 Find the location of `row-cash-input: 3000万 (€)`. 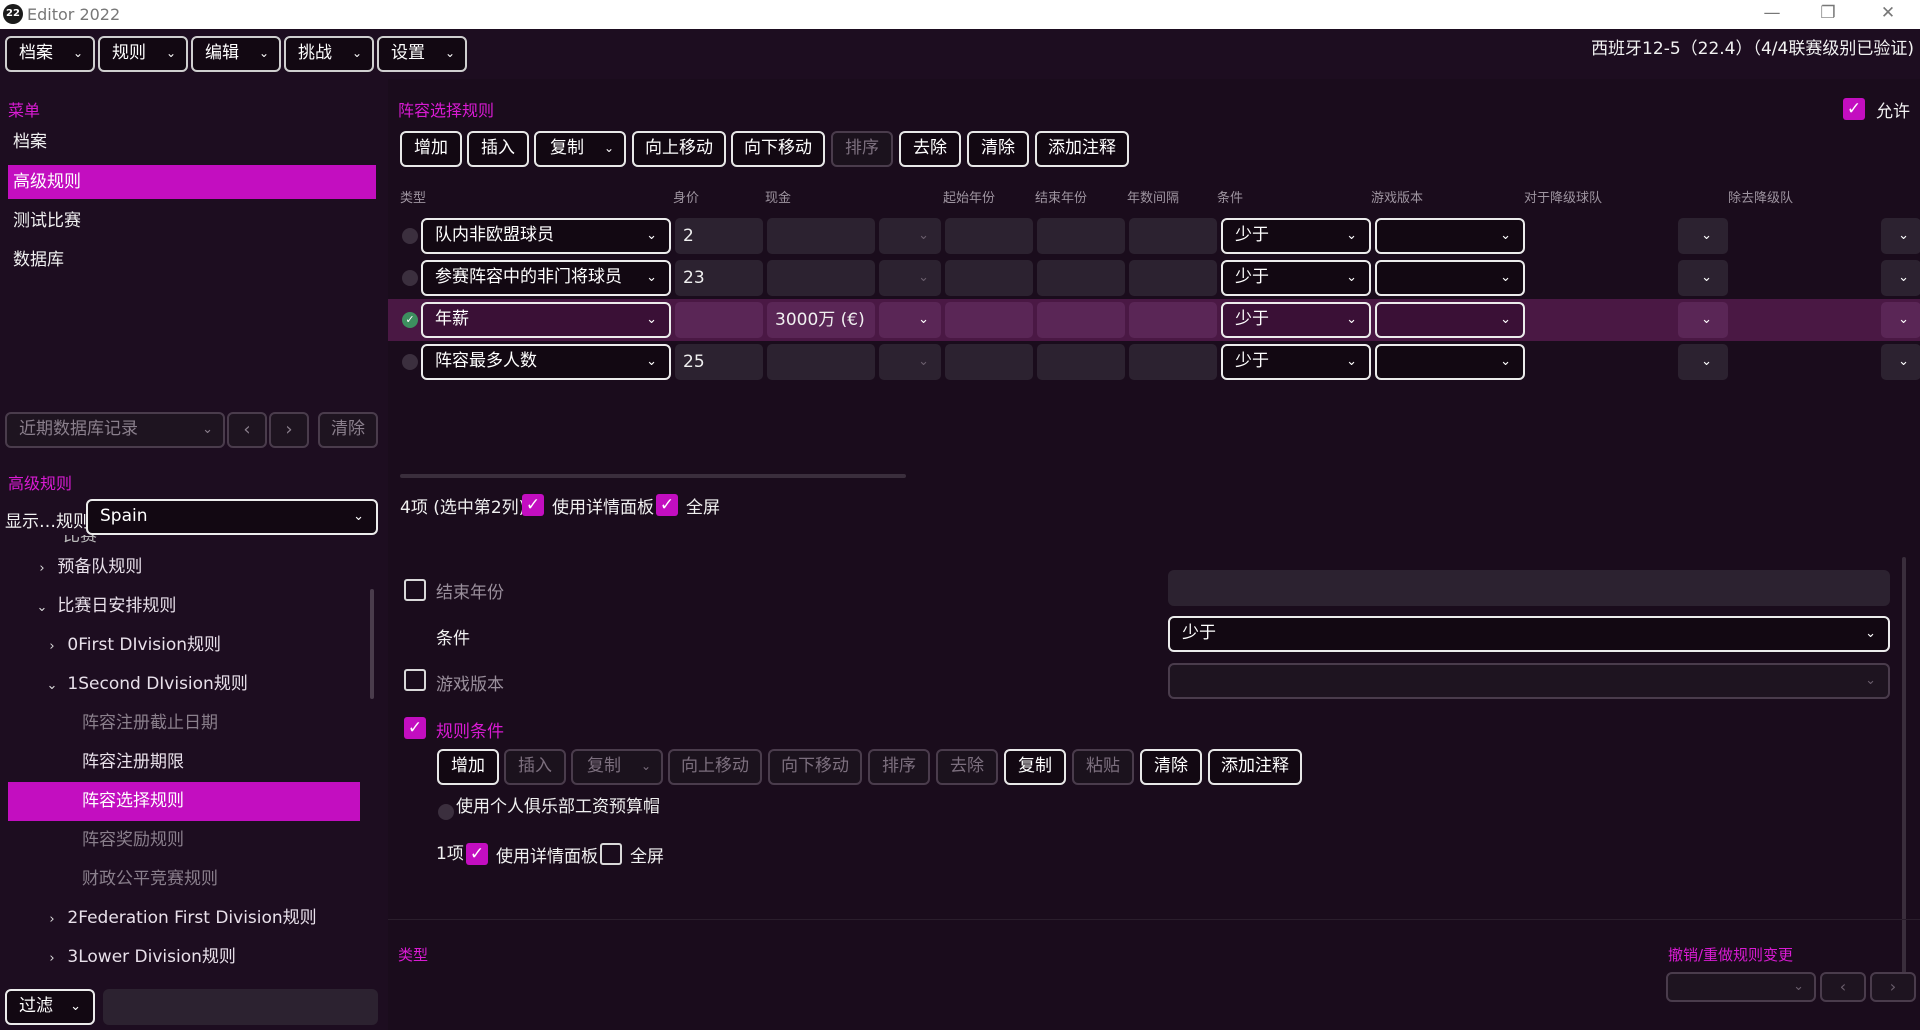

row-cash-input: 3000万 (€) is located at coordinates (821, 320).